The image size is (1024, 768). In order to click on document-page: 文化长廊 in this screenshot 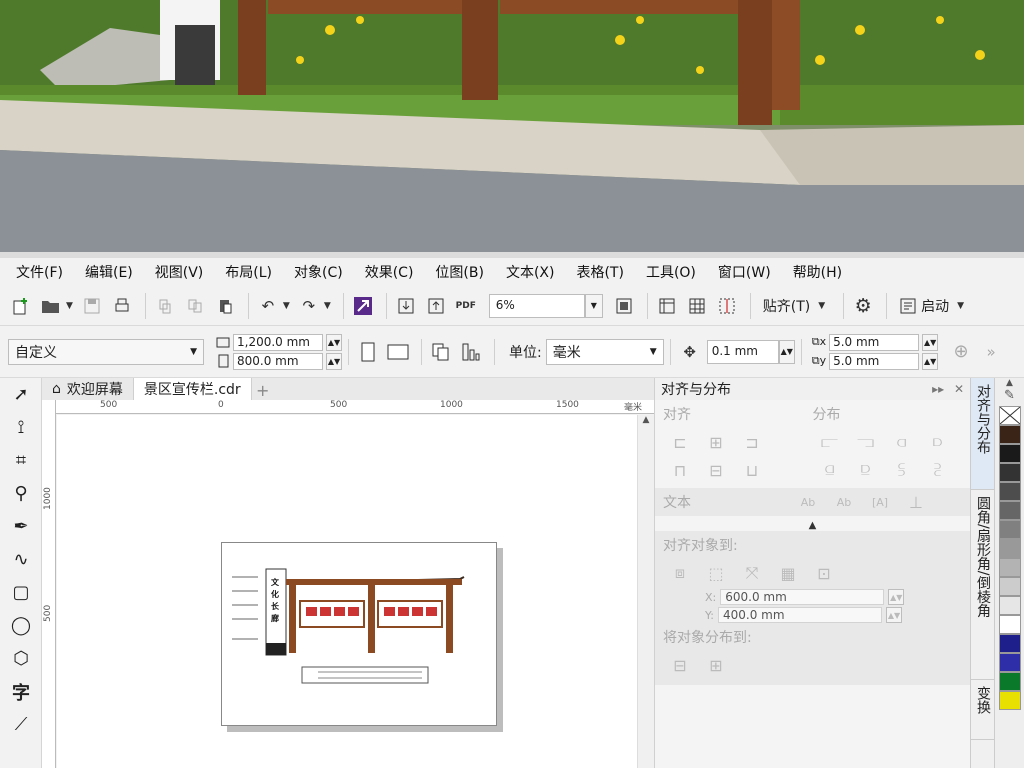, I will do `click(359, 634)`.